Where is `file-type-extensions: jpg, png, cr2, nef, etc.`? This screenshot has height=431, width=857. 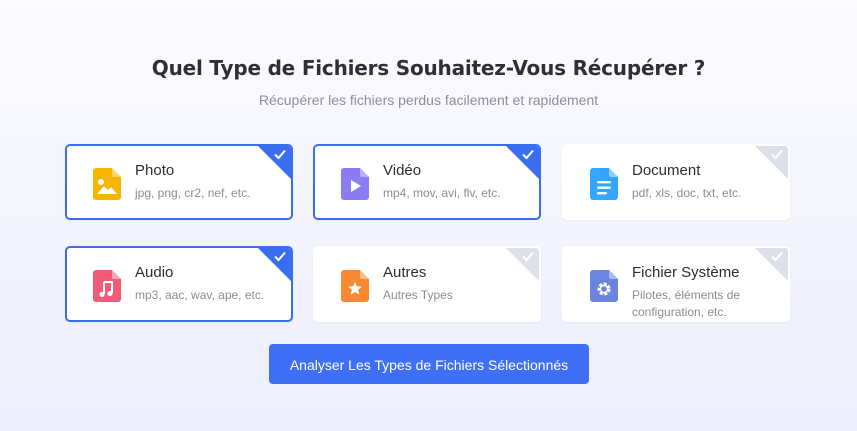
file-type-extensions: jpg, png, cr2, nef, etc. is located at coordinates (193, 193).